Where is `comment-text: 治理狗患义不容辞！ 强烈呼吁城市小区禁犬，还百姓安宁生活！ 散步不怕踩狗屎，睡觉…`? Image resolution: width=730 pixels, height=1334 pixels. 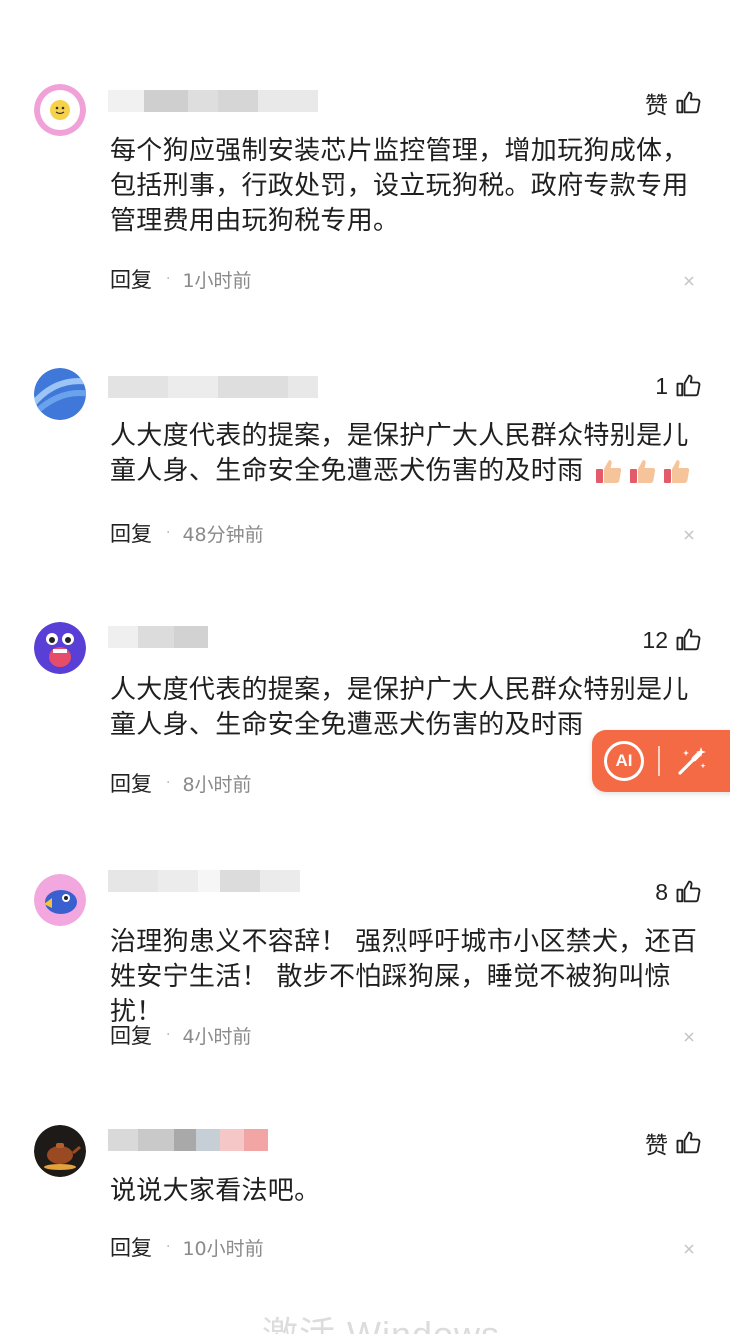 comment-text: 治理狗患义不容辞！ 强烈呼吁城市小区禁犬，还百姓安宁生活！ 散步不怕踩狗屎，睡觉… is located at coordinates (404, 977).